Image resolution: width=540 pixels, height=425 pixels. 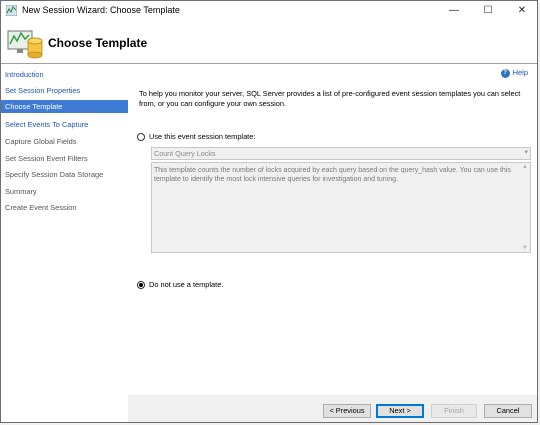 What do you see at coordinates (11, 10) in the screenshot?
I see `app-icon` at bounding box center [11, 10].